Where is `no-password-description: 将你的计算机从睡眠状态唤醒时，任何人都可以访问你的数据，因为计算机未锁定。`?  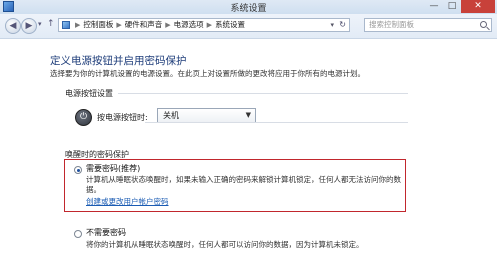
no-password-description: 将你的计算机从睡眠状态唤醒时，任何人都可以访问你的数据，因为计算机未锁定。 is located at coordinates (225, 244).